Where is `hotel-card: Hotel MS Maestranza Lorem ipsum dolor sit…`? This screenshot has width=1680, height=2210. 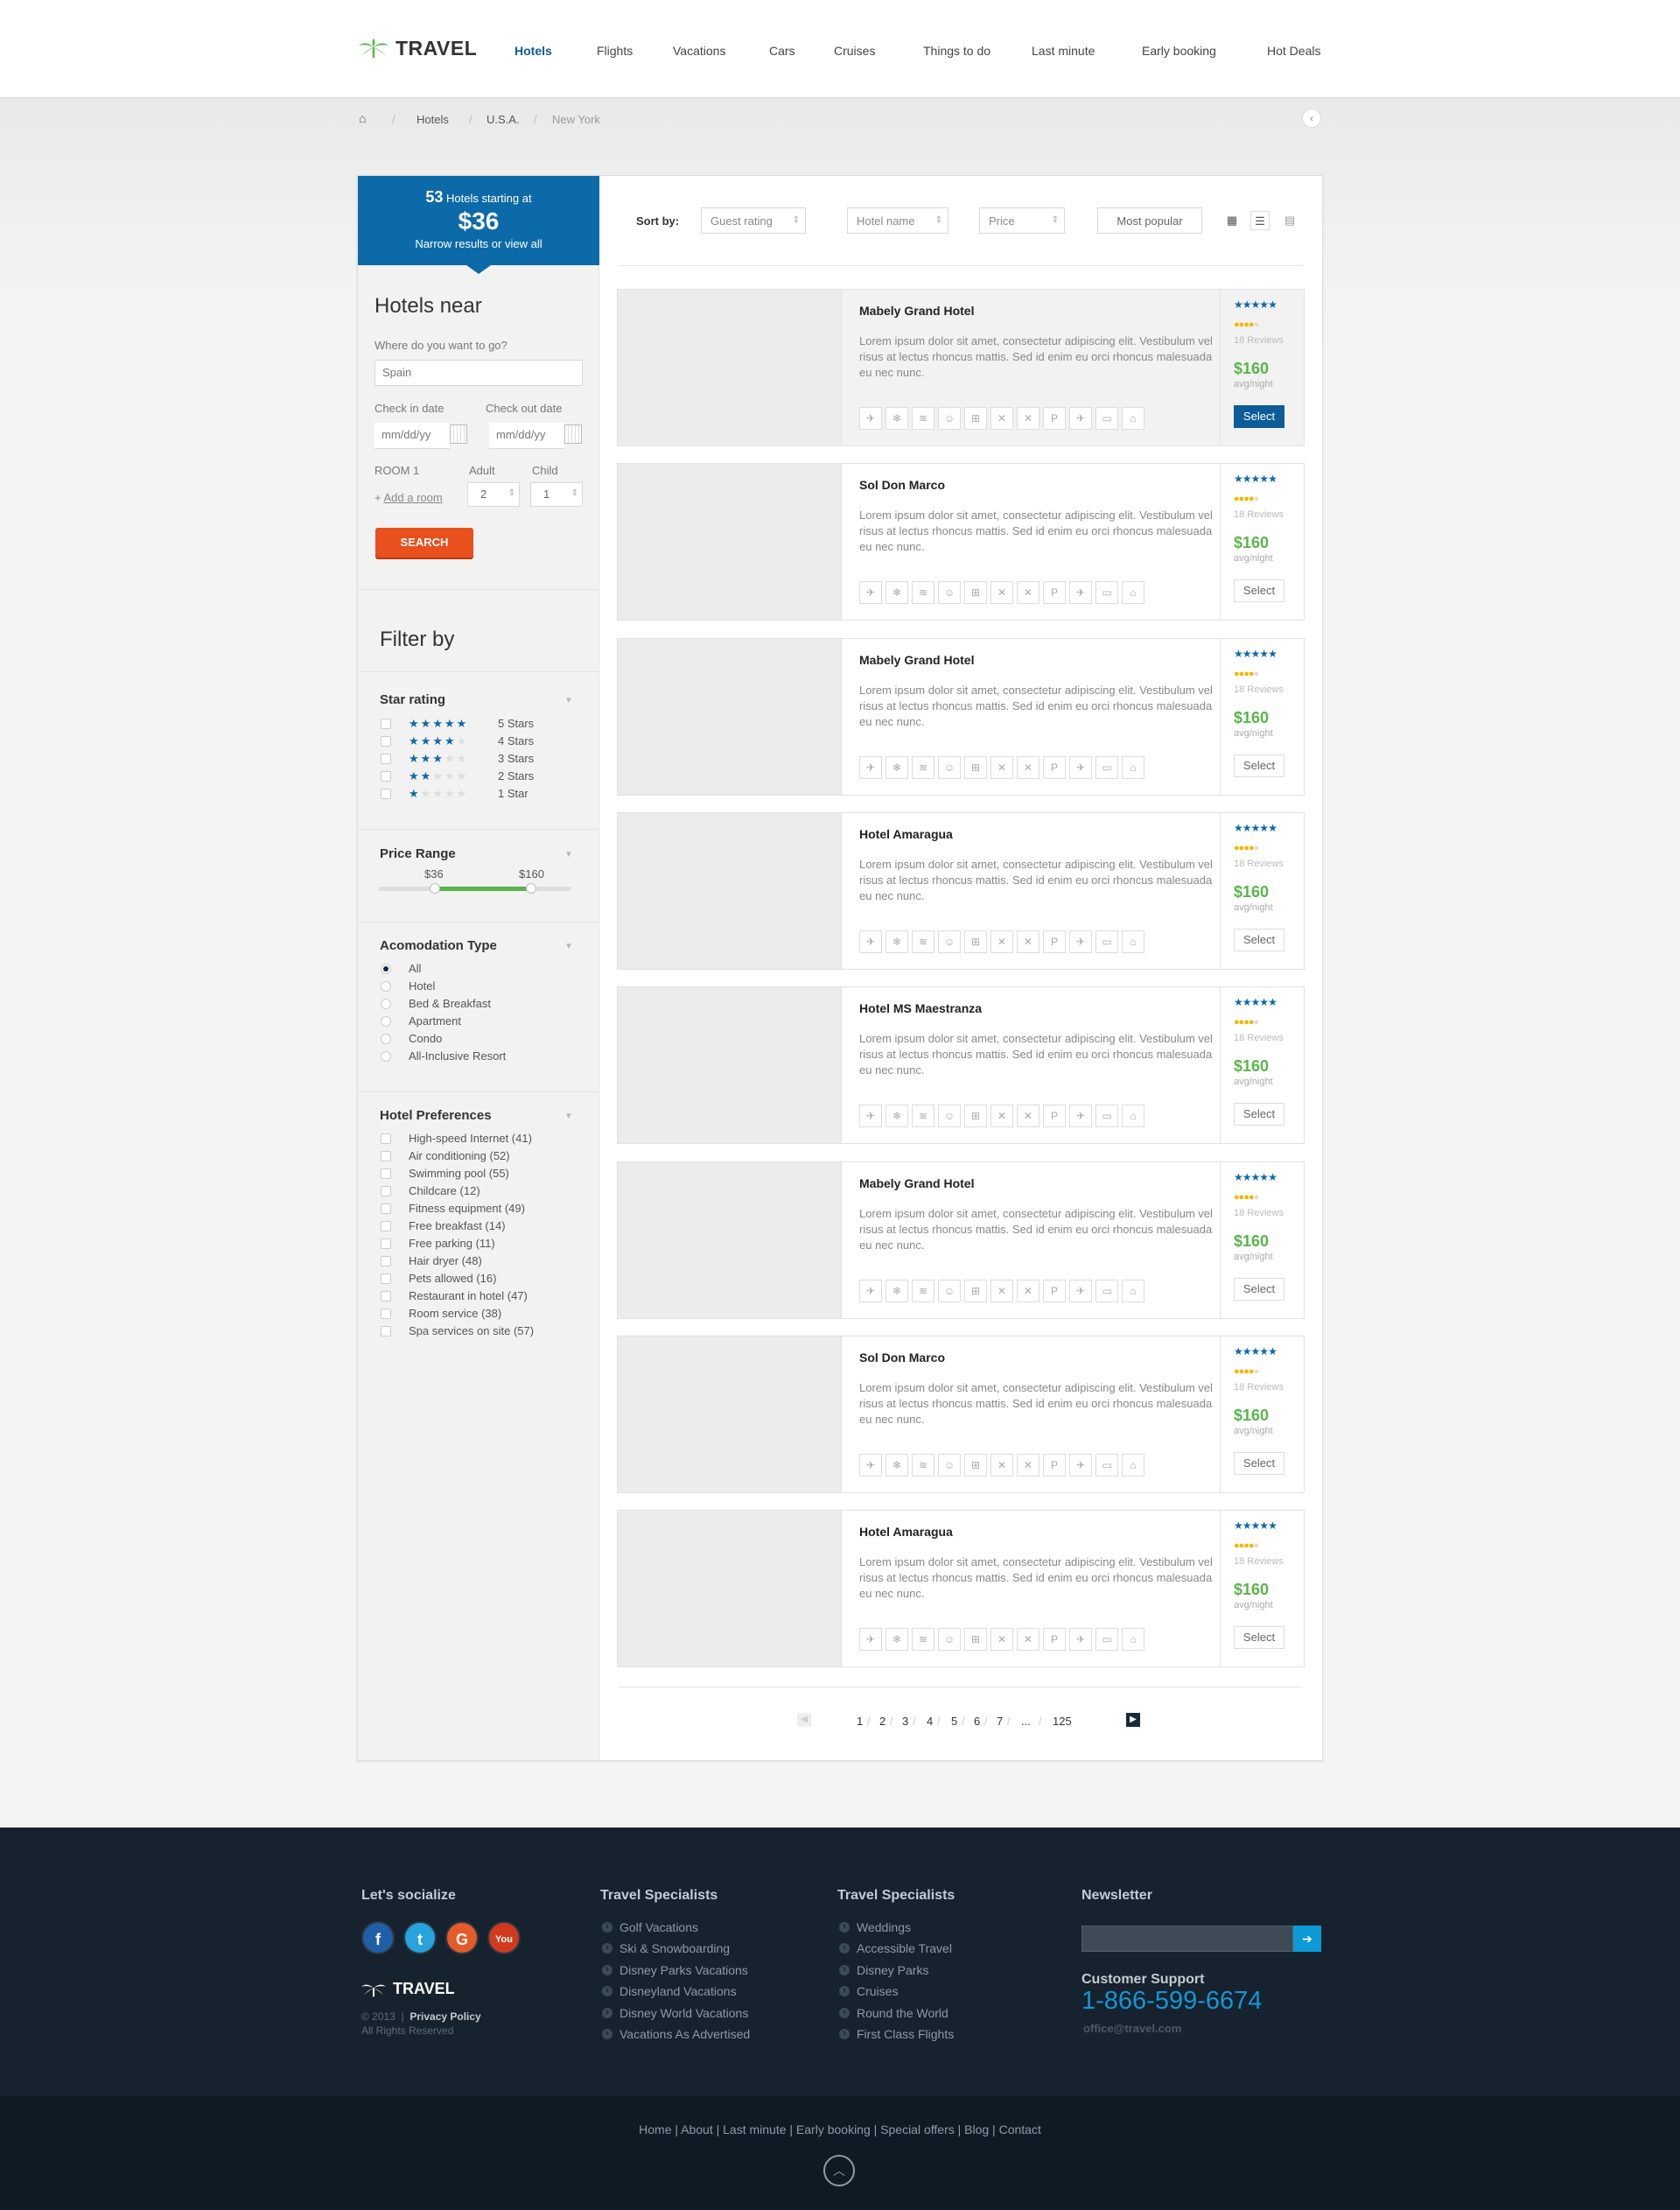
hotel-card: Hotel MS Maestranza Lorem ipsum dolor sit… is located at coordinates (961, 1065).